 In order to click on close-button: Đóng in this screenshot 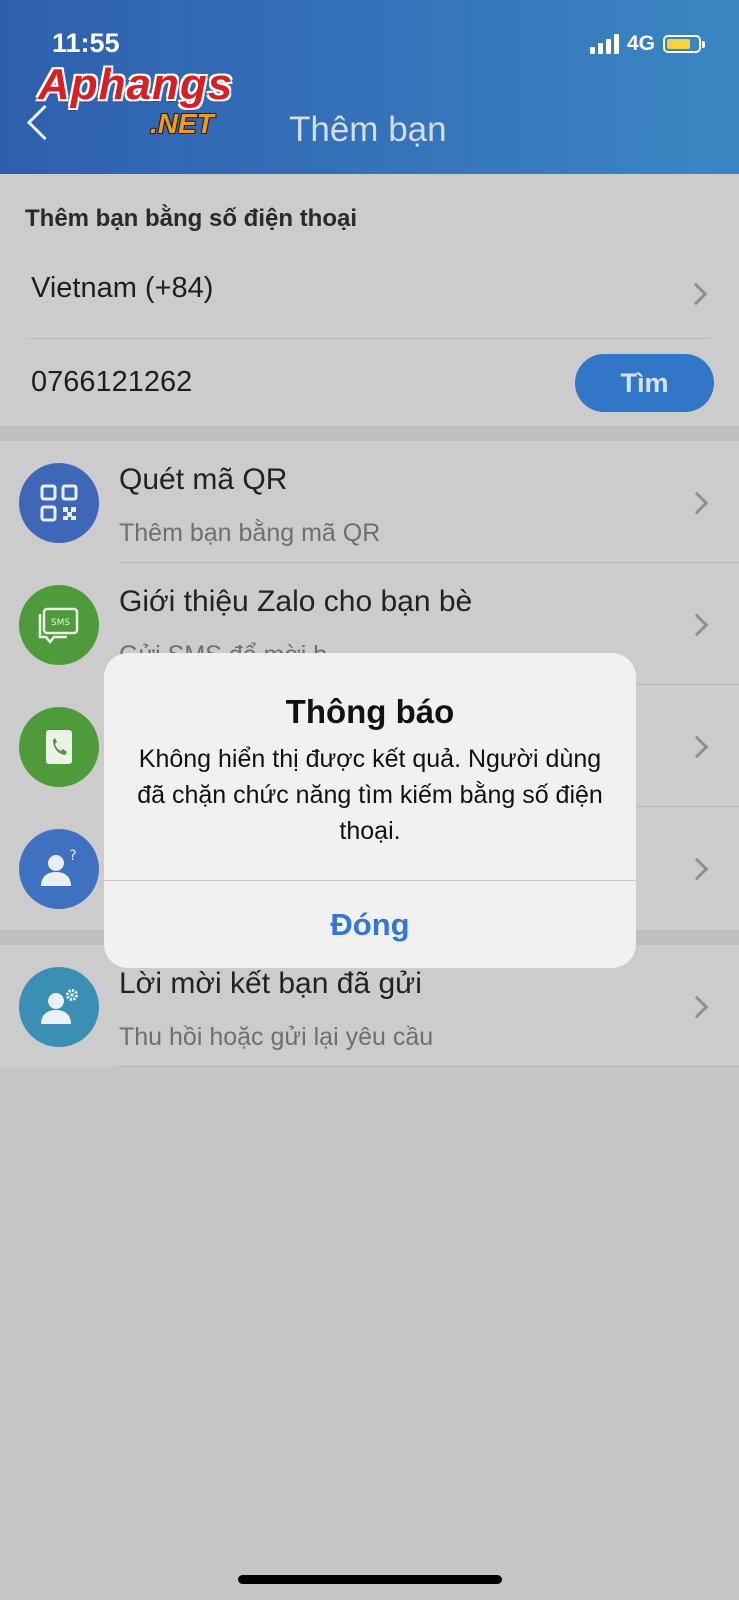, I will do `click(370, 924)`.